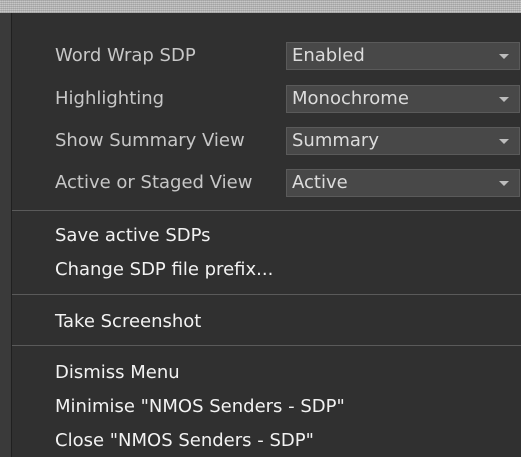 This screenshot has width=521, height=457. Describe the element at coordinates (260, 6) in the screenshot. I see `window-edge-texture` at that location.